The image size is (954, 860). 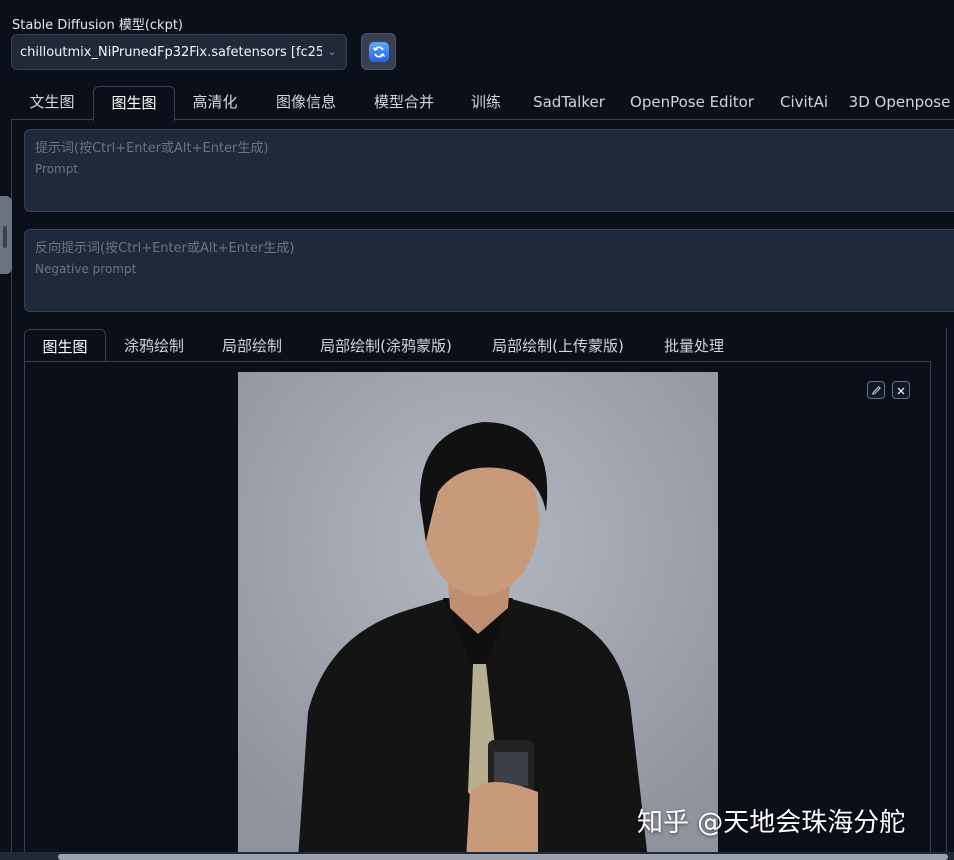 What do you see at coordinates (252, 345) in the screenshot?
I see `subtab-inpaint: 局部绘制` at bounding box center [252, 345].